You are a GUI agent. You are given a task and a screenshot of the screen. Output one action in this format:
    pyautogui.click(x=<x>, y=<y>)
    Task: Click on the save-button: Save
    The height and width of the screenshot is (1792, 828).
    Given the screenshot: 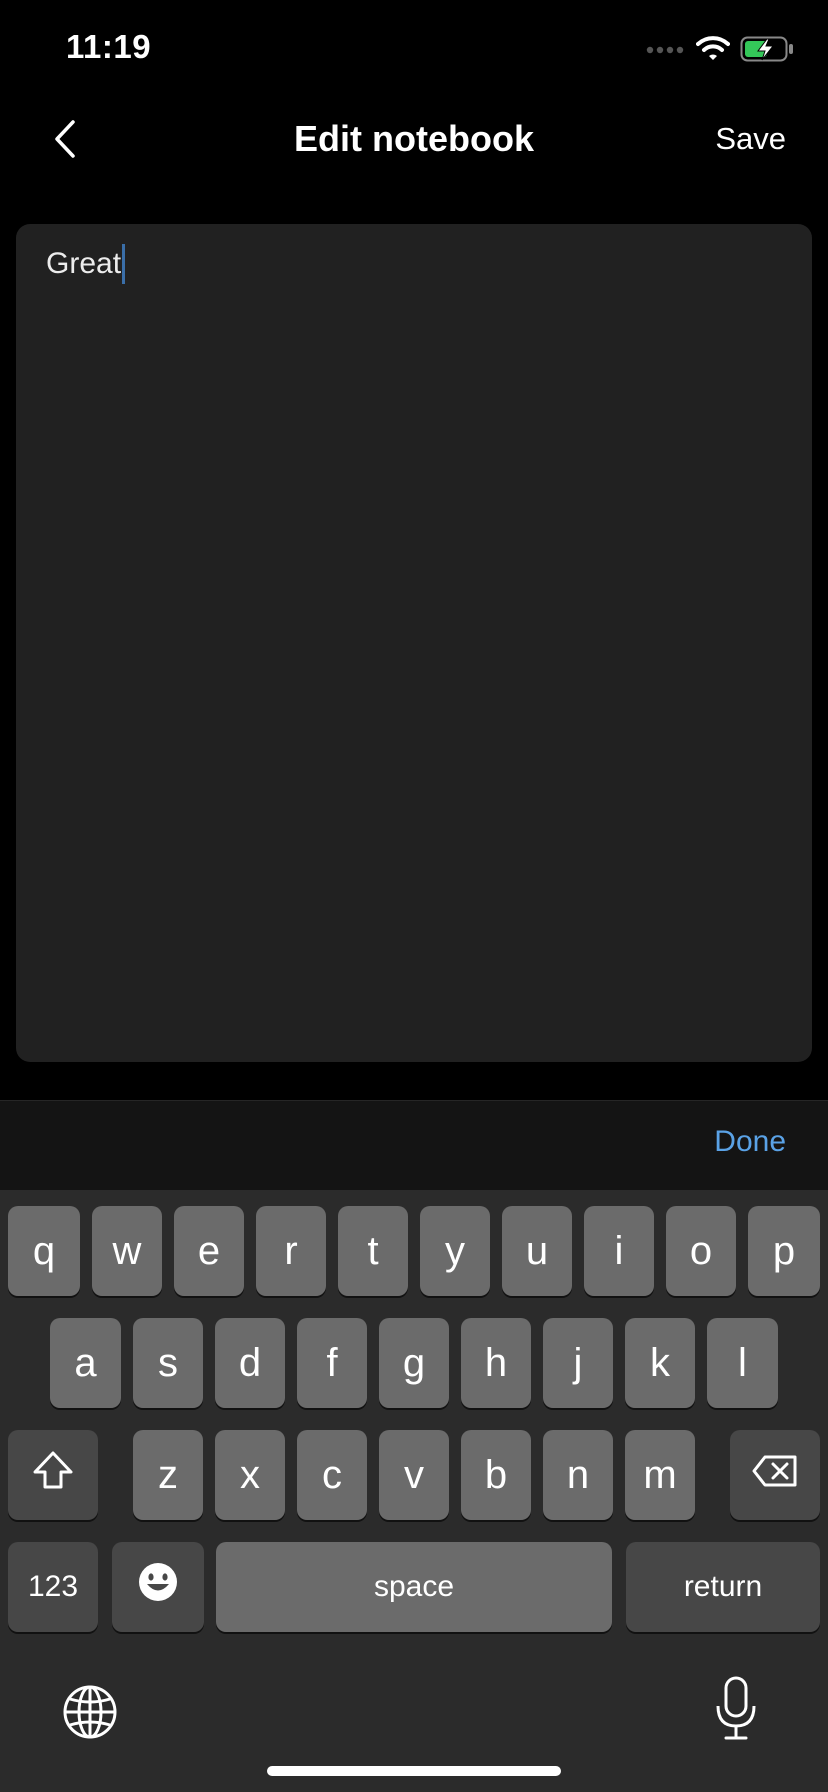 What is the action you would take?
    pyautogui.click(x=750, y=139)
    